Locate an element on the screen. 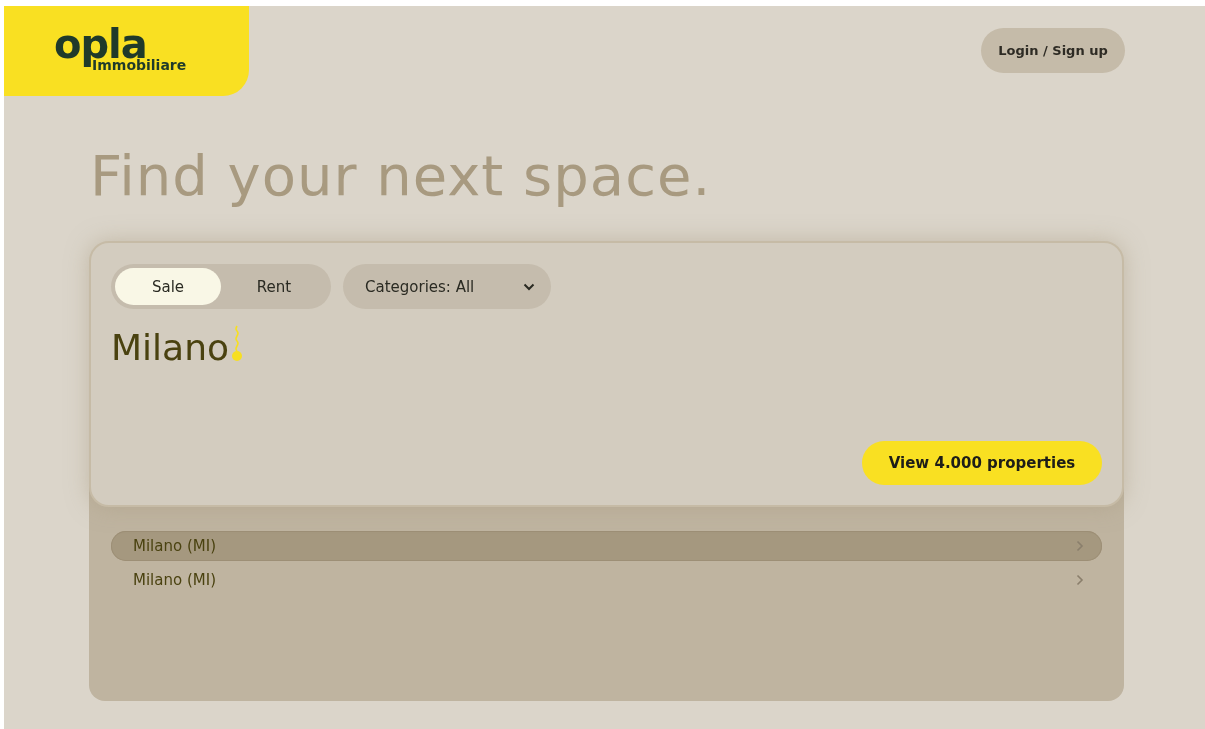  mode-tab: Rent is located at coordinates (274, 287).